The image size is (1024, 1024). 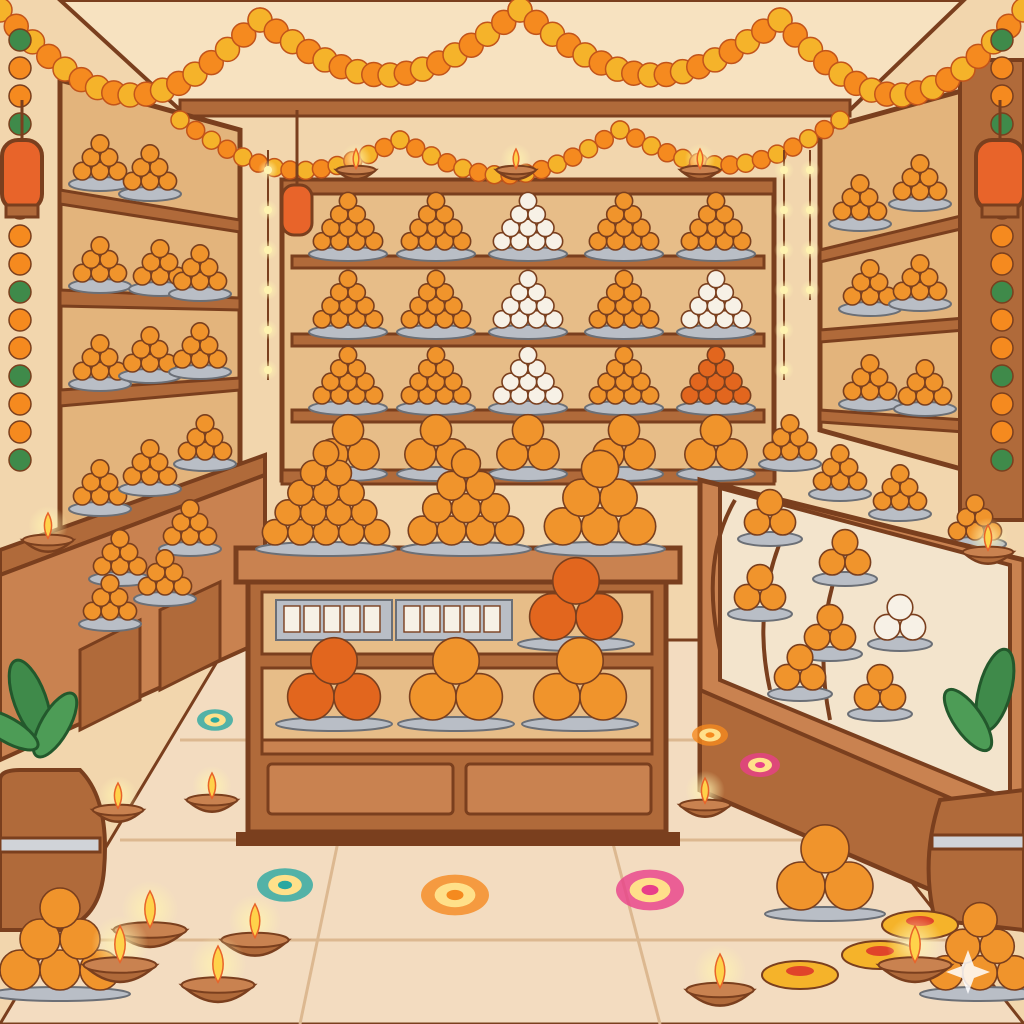 What do you see at coordinates (515, 108) in the screenshot?
I see `ceiling-beam` at bounding box center [515, 108].